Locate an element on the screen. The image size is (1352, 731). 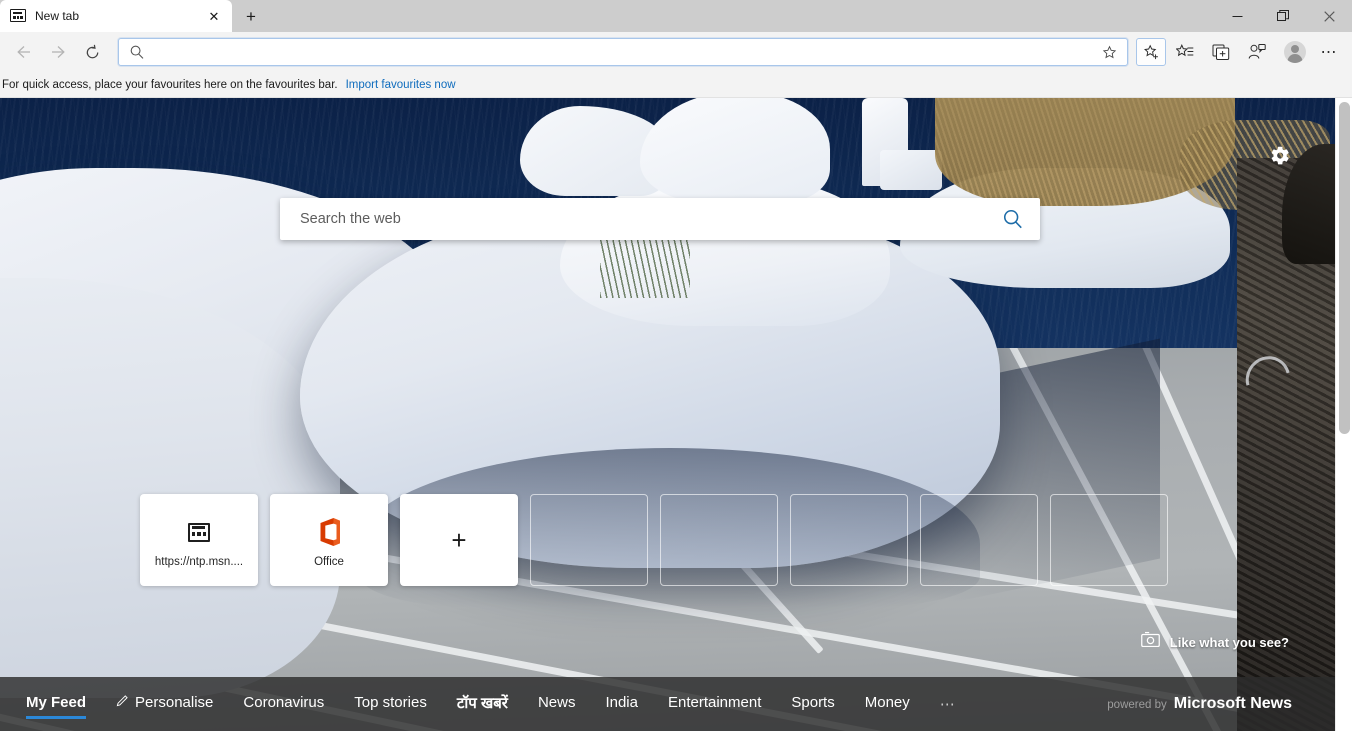
news-tab-entertainment: Entertainment is located at coordinates (714, 704).